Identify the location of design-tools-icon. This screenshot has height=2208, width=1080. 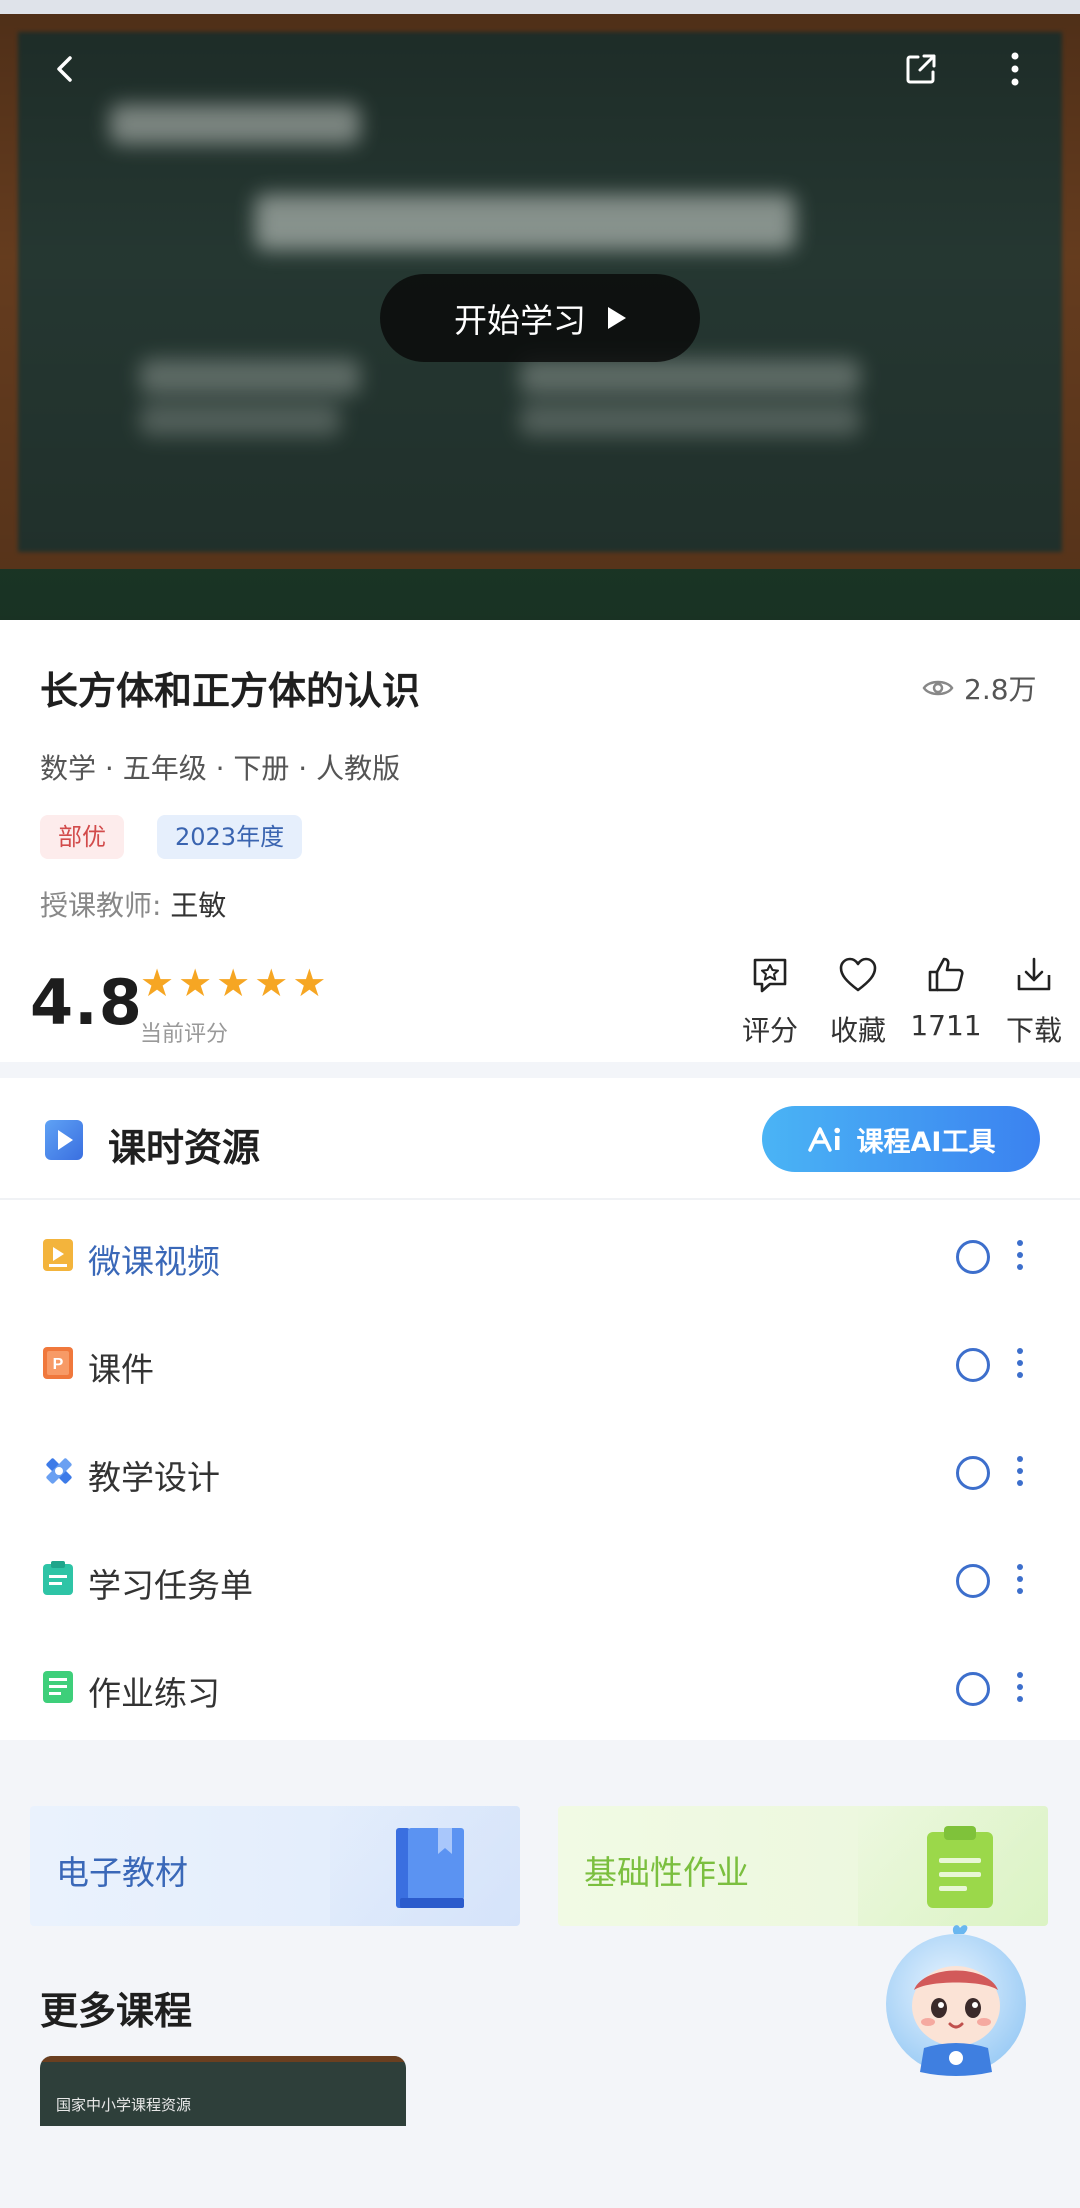
(59, 1471).